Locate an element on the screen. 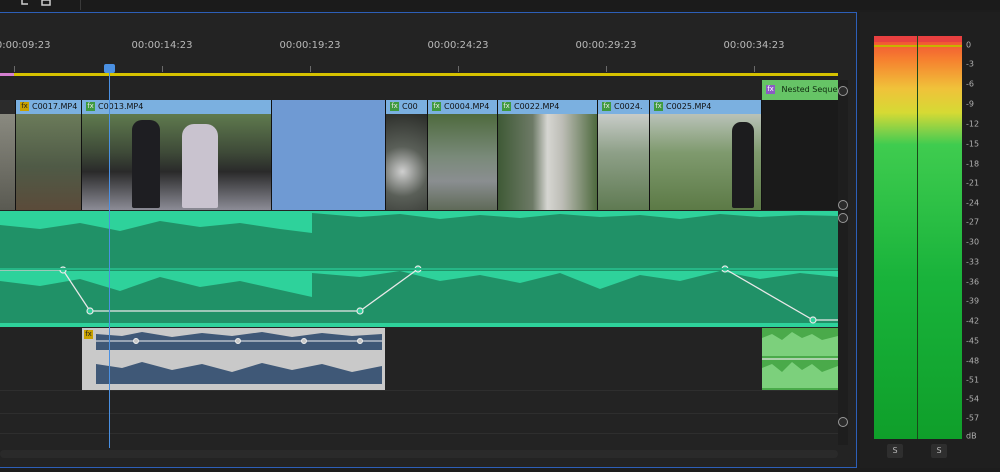  db-scale-label: -24 is located at coordinates (973, 203).